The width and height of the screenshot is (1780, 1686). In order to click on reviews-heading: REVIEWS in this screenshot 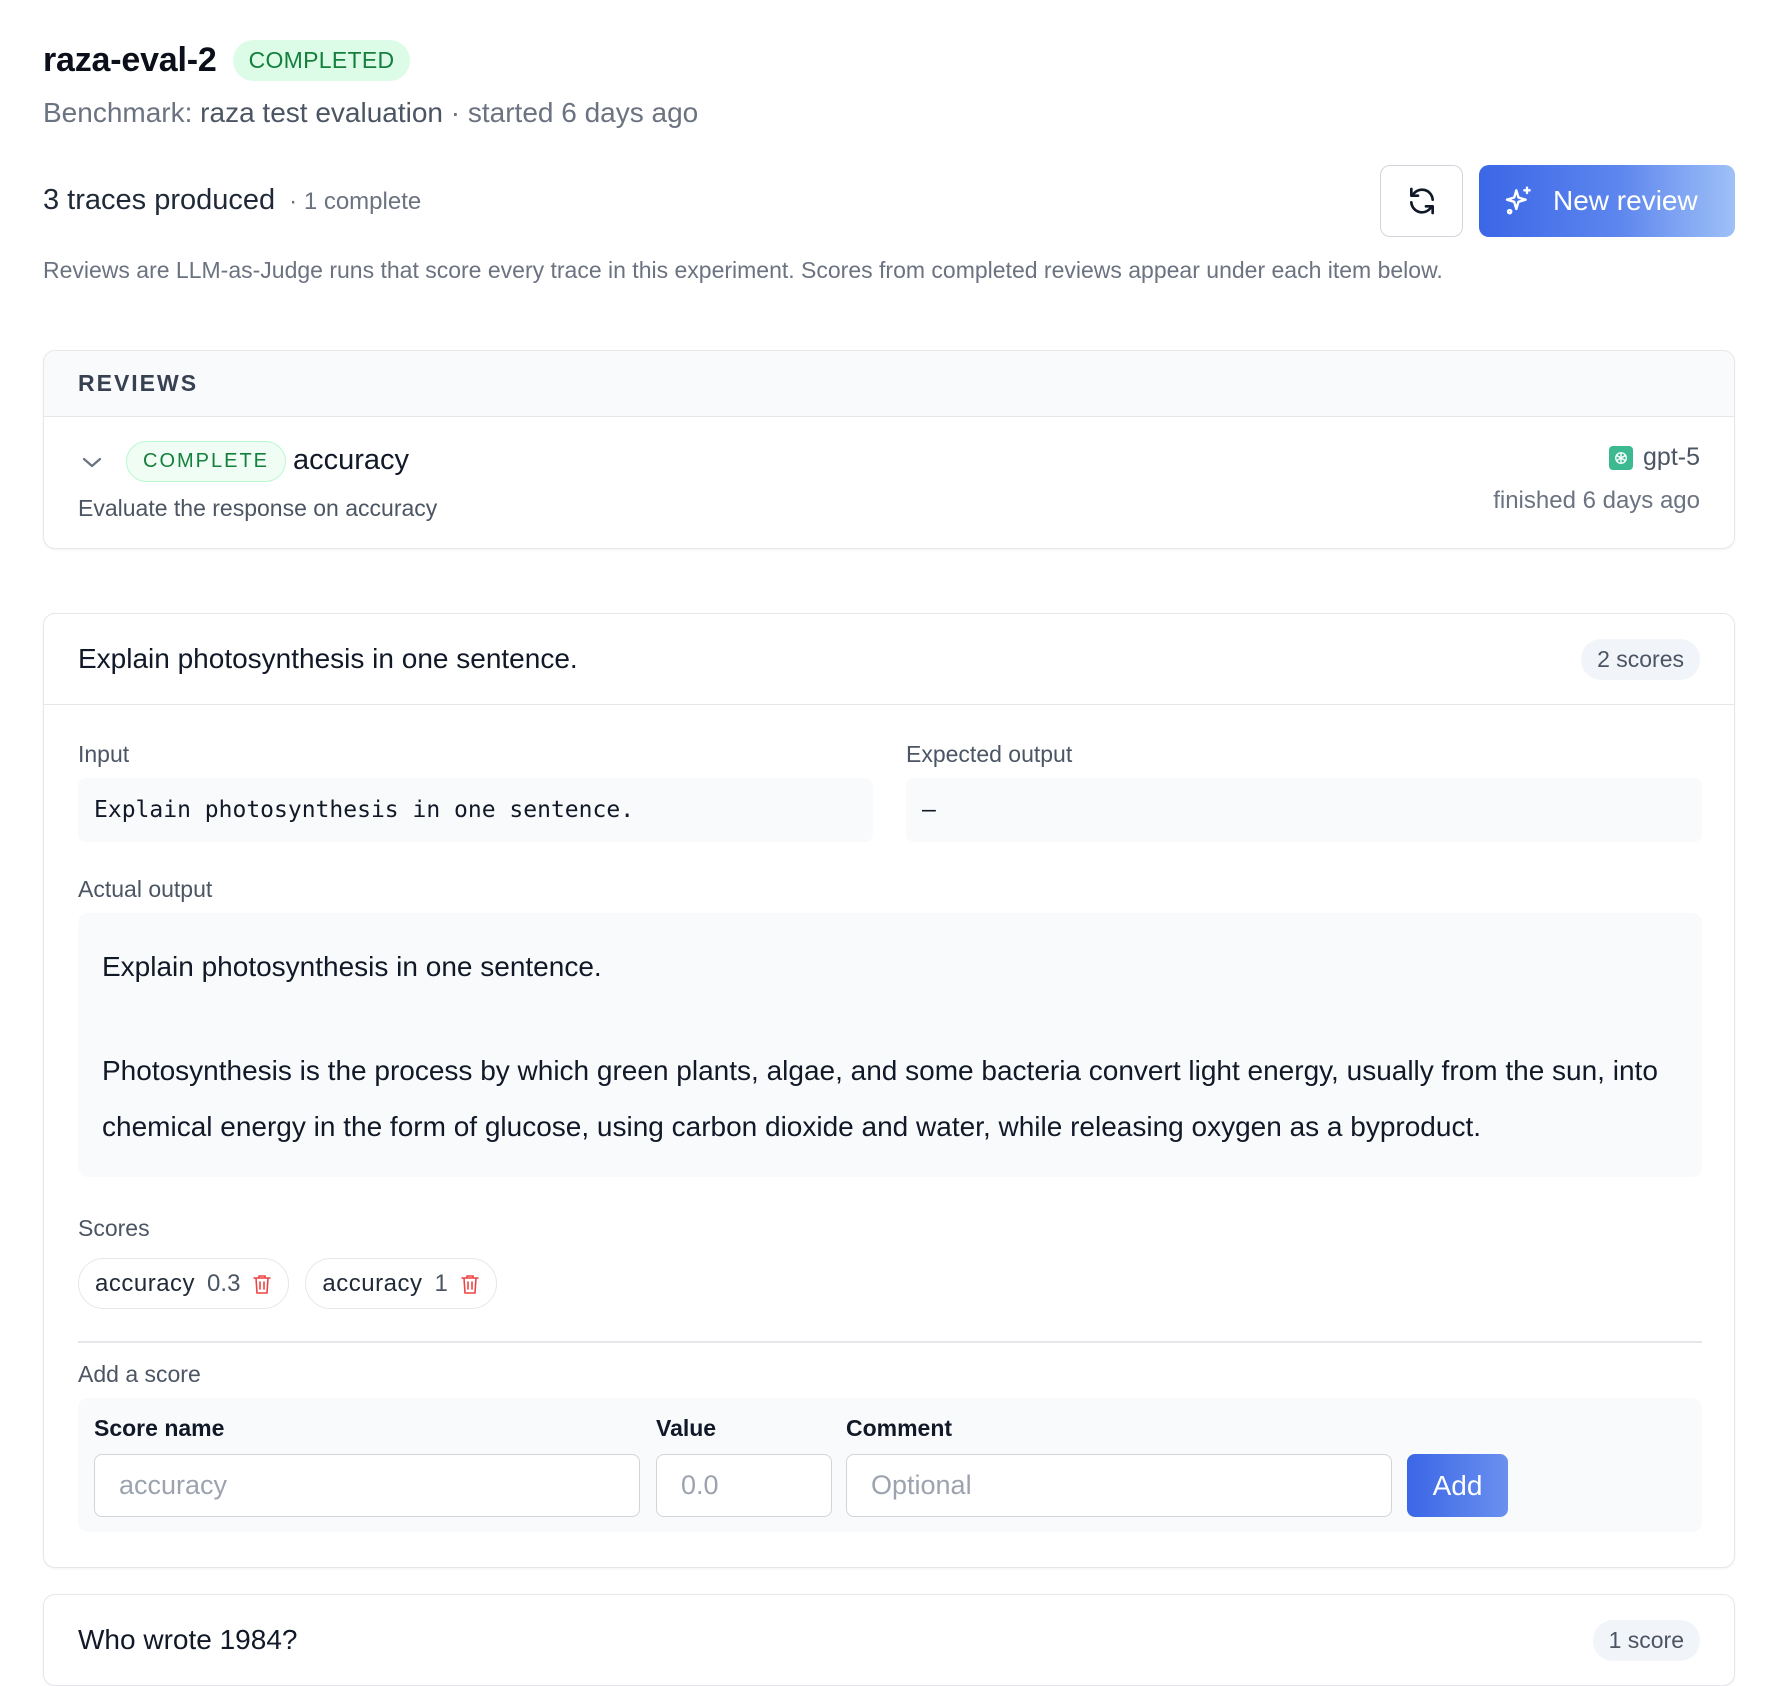, I will do `click(889, 384)`.